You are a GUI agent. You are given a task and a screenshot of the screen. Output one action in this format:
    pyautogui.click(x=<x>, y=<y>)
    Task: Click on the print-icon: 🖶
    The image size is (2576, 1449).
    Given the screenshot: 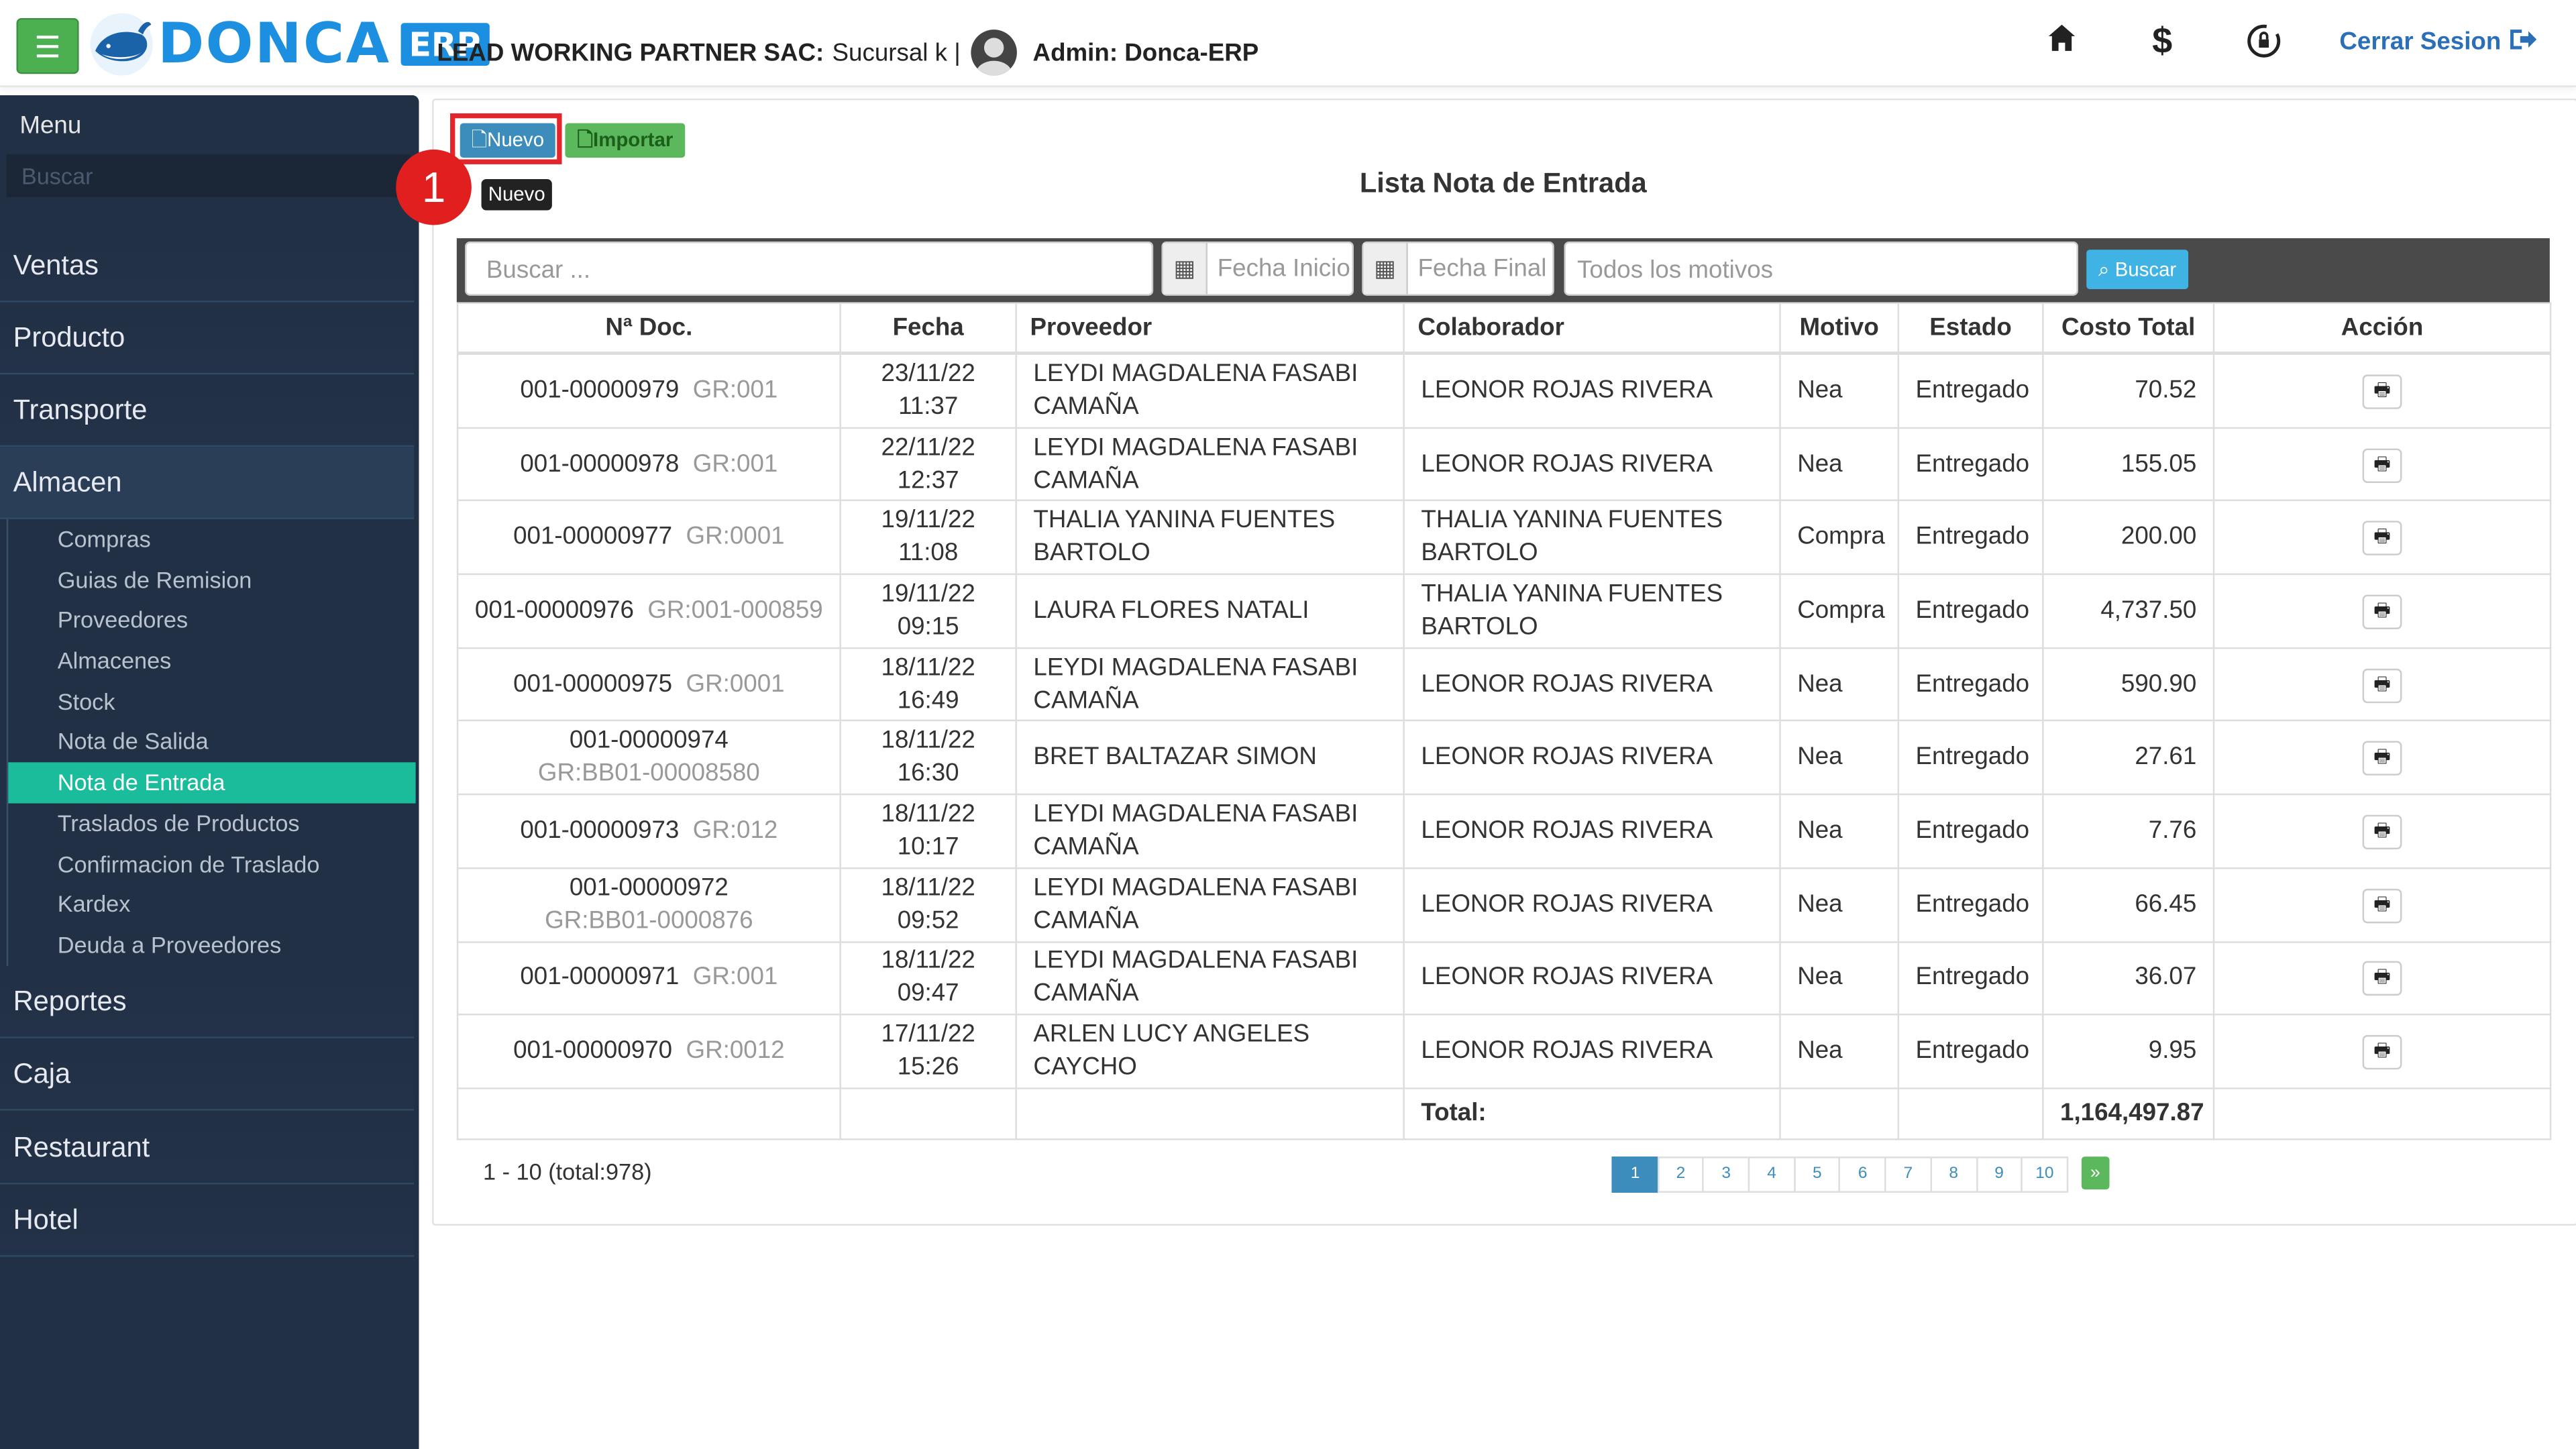 What is the action you would take?
    pyautogui.click(x=2382, y=978)
    